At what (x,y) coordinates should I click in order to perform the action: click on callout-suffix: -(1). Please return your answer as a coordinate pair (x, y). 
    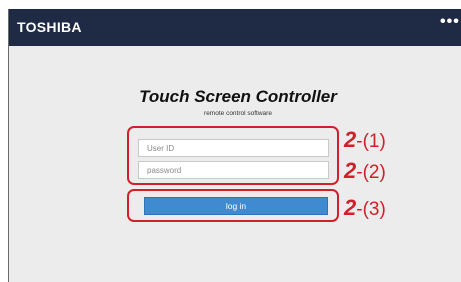
    Looking at the image, I should click on (371, 141).